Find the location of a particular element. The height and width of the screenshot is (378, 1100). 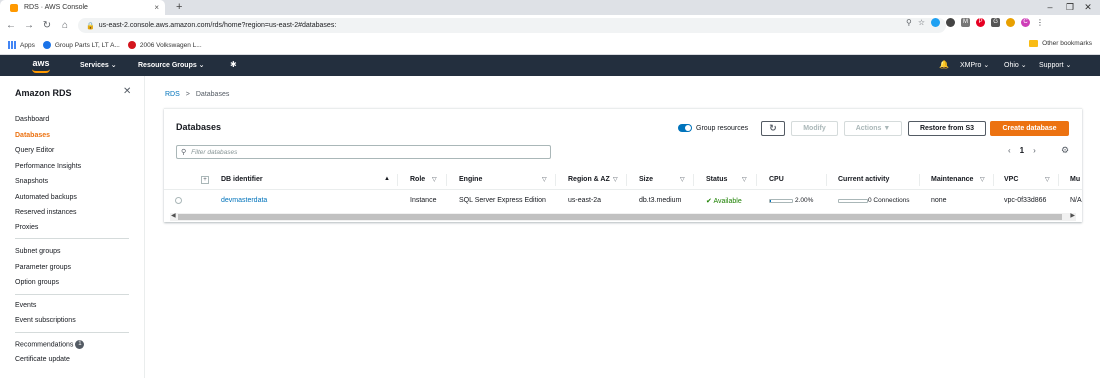

cookie-extension-icon is located at coordinates (1011, 22).